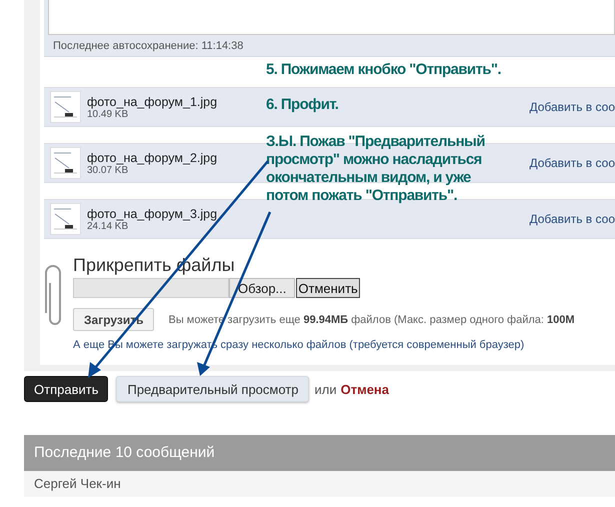 Image resolution: width=615 pixels, height=507 pixels. I want to click on submit-button: Отправить, so click(66, 389).